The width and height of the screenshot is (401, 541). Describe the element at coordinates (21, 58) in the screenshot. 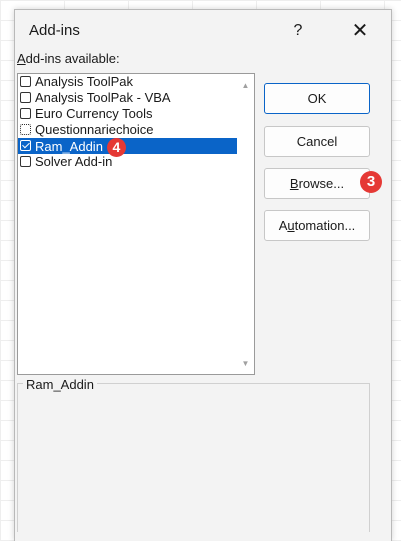

I see `accelerator-a: A` at that location.